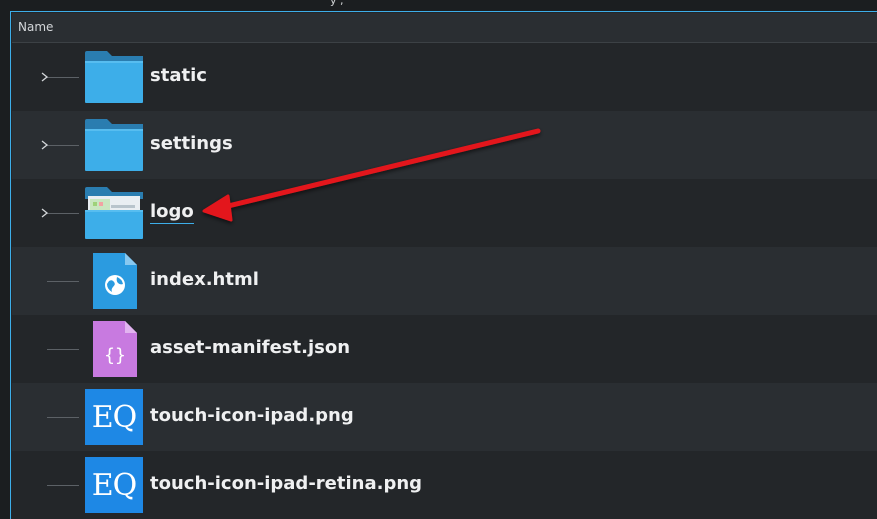  Describe the element at coordinates (444, 77) in the screenshot. I see `file-row-static: static` at that location.